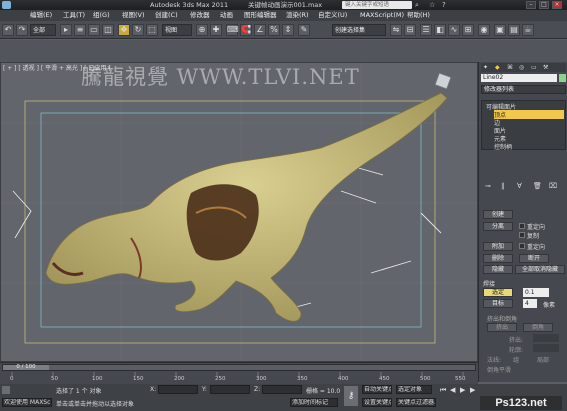 This screenshot has height=411, width=567. I want to click on group-option: 组, so click(516, 359).